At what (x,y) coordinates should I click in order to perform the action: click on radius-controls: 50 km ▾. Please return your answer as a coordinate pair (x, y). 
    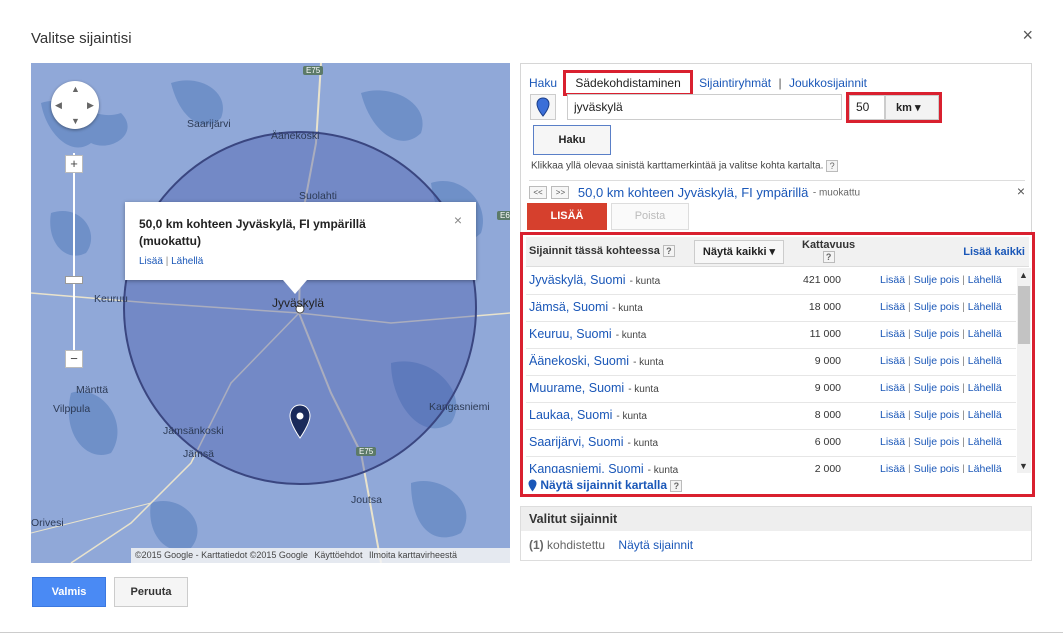
    Looking at the image, I should click on (894, 107).